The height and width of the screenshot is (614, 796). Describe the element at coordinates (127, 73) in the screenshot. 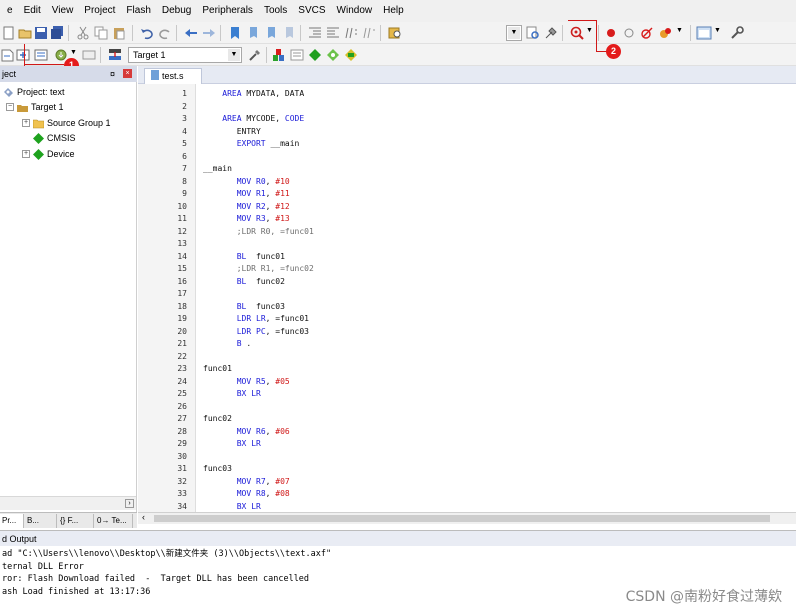

I see `close-icon: ×` at that location.